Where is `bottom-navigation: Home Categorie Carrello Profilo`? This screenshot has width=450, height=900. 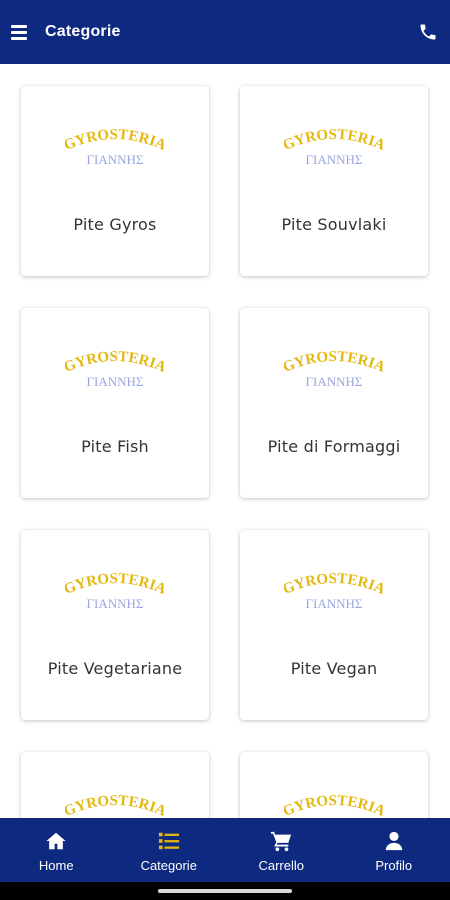
bottom-navigation: Home Categorie Carrello Profilo is located at coordinates (225, 850).